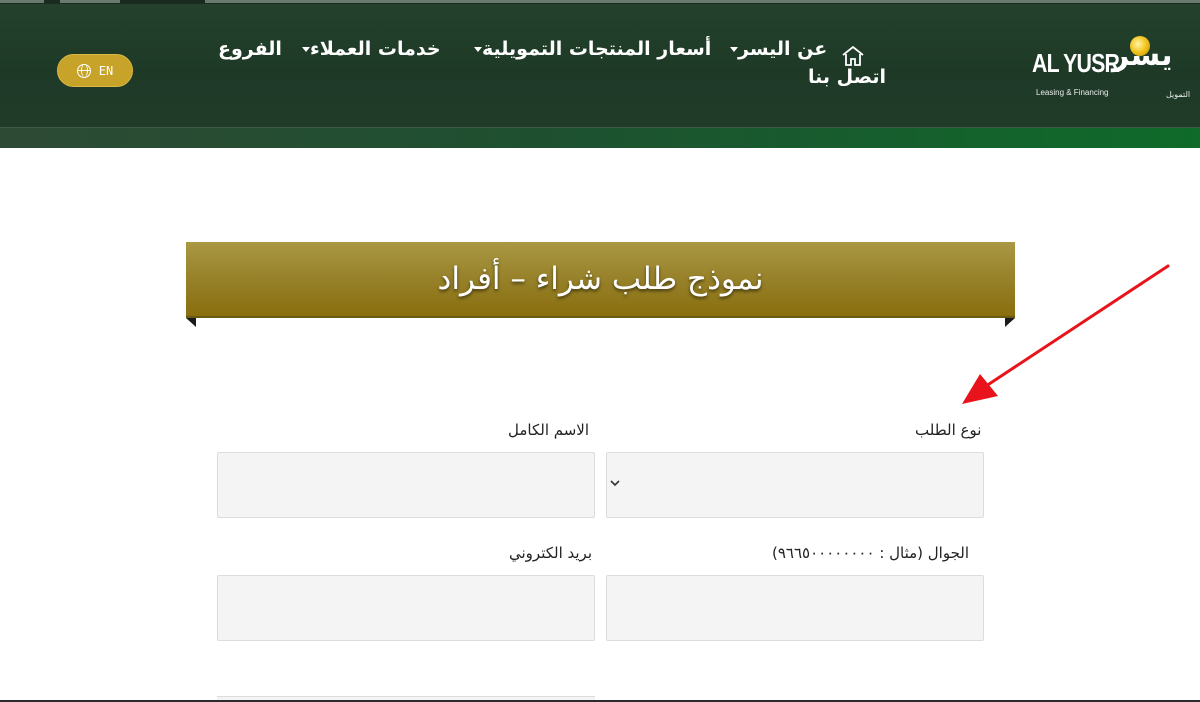  I want to click on language-label: EN, so click(106, 70).